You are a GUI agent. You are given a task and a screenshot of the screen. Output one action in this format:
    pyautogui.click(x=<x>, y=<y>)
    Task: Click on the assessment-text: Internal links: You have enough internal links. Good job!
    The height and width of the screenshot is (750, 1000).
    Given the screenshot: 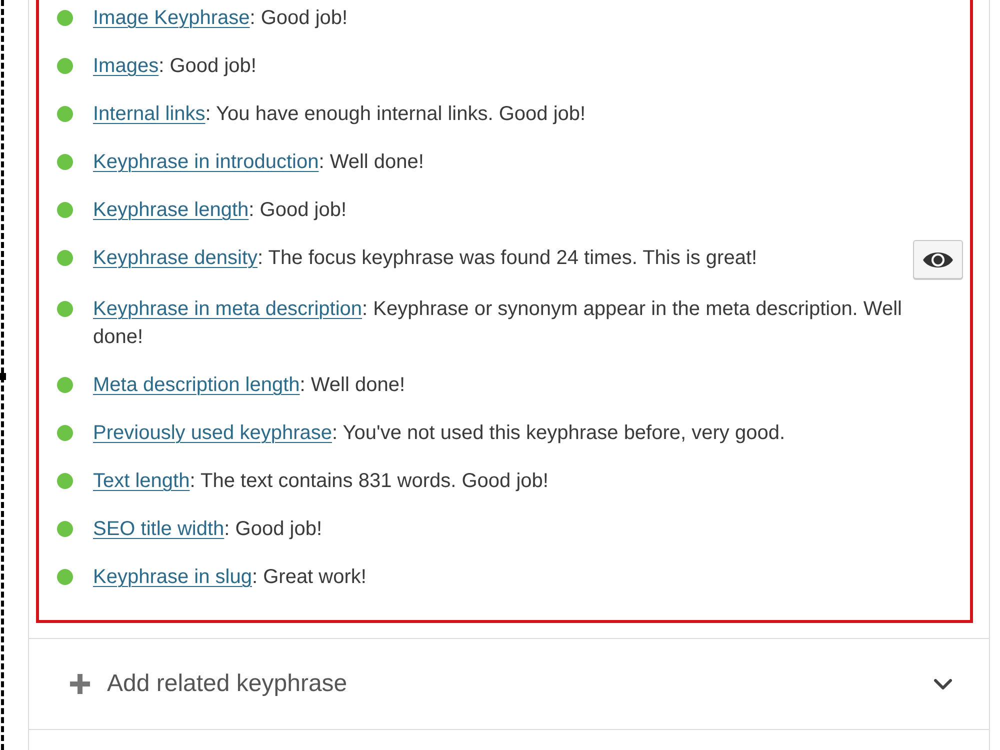 What is the action you would take?
    pyautogui.click(x=340, y=114)
    